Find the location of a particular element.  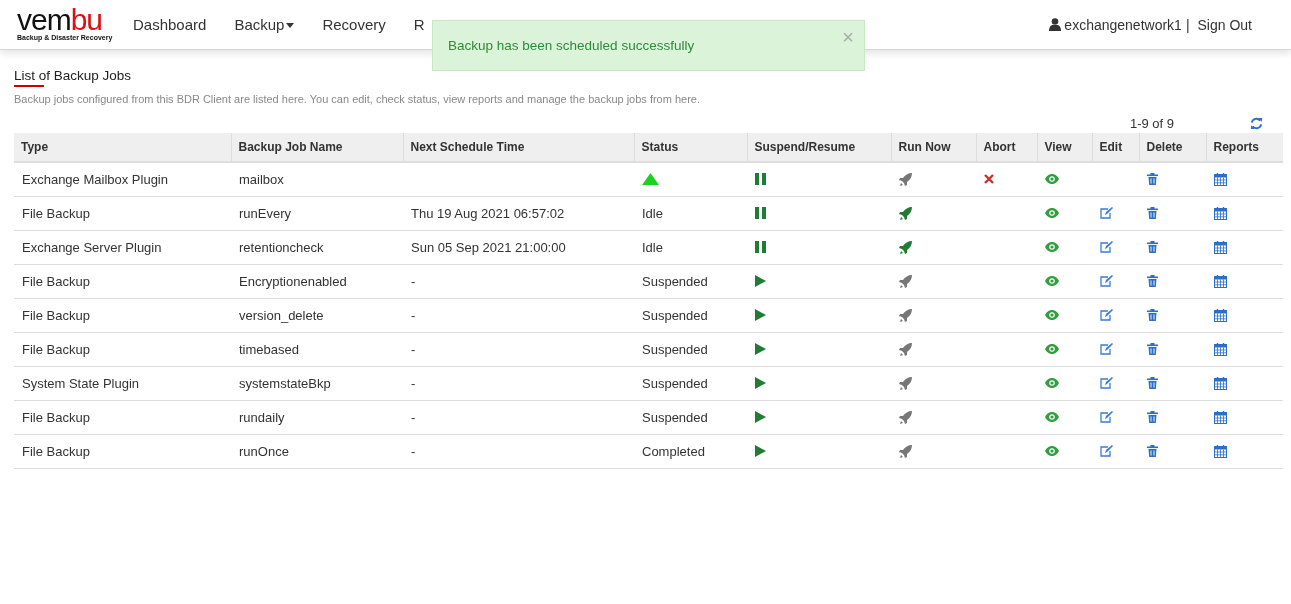

table-cell: runOnce is located at coordinates (317, 451).